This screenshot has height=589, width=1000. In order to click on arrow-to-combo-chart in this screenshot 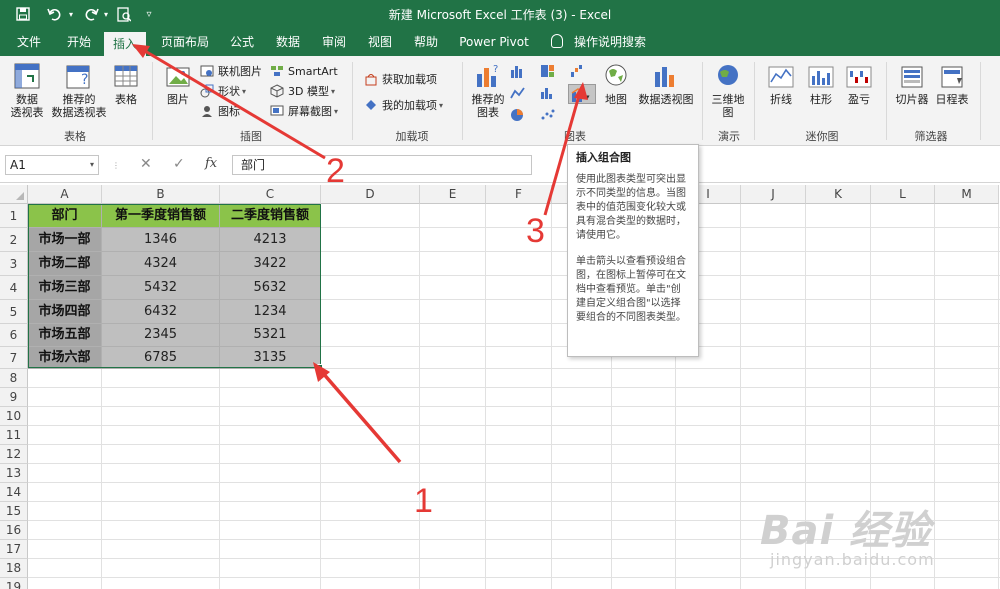, I will do `click(565, 149)`.